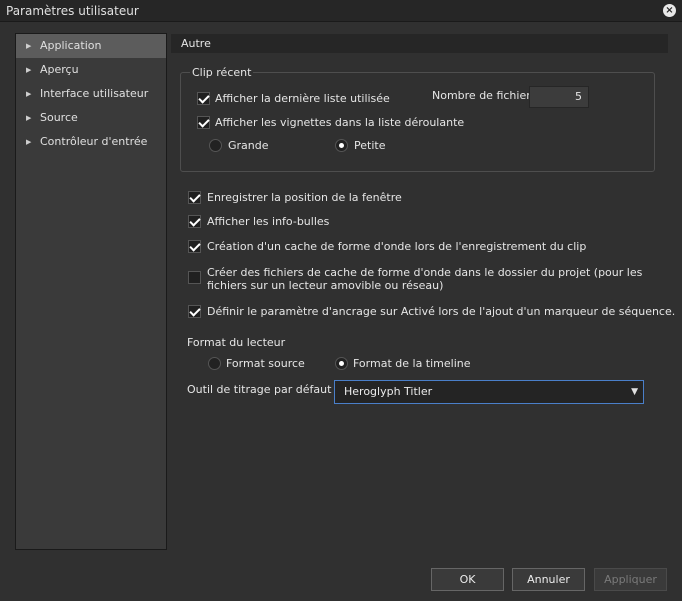 This screenshot has width=682, height=601. Describe the element at coordinates (268, 221) in the screenshot. I see `show-tooltips-label: Afficher les info-bulles` at that location.